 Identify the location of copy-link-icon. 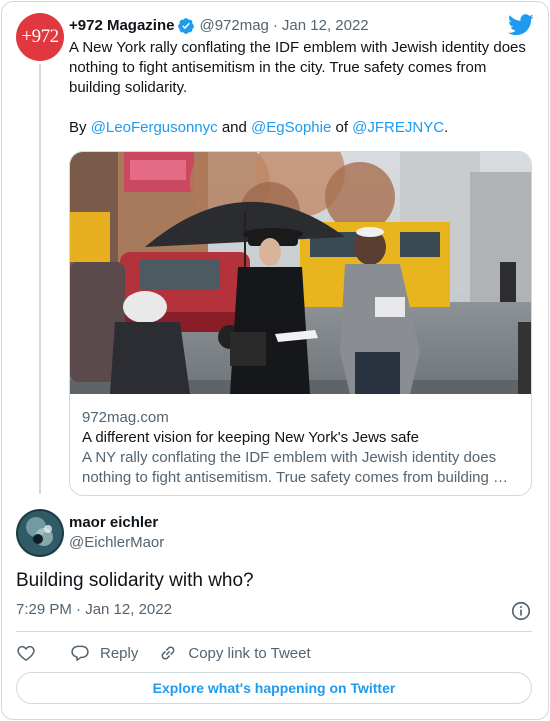
(168, 653).